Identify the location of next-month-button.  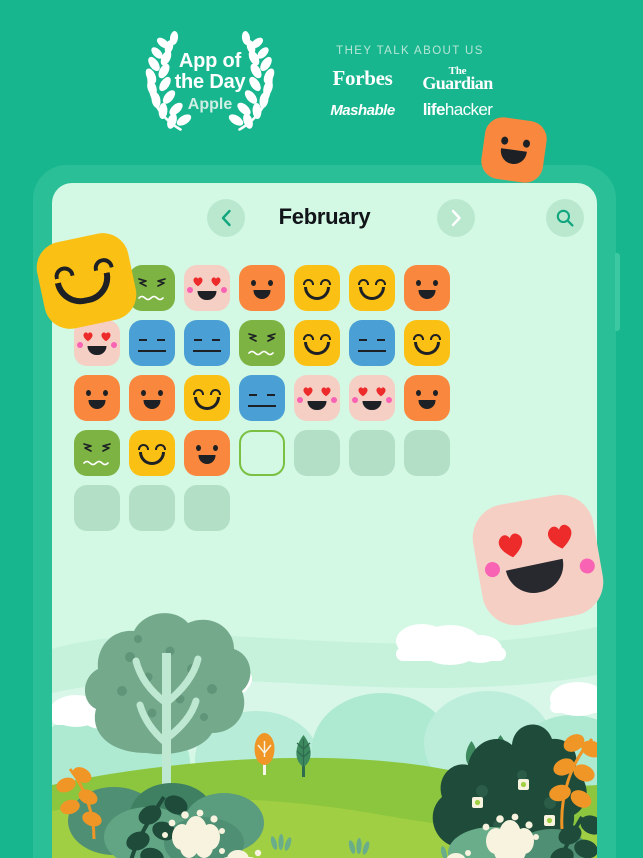
(456, 218).